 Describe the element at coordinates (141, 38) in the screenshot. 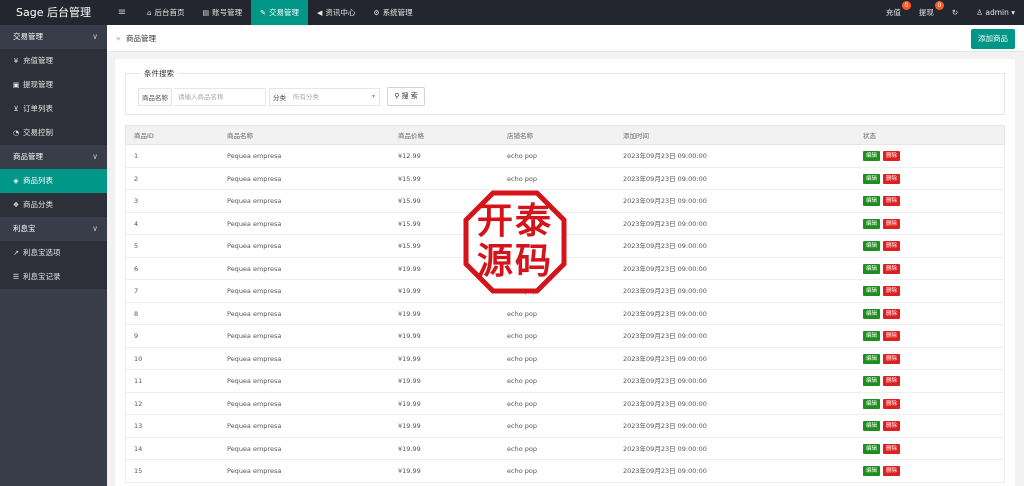

I see `breadcrumb-label: 商品管理` at that location.